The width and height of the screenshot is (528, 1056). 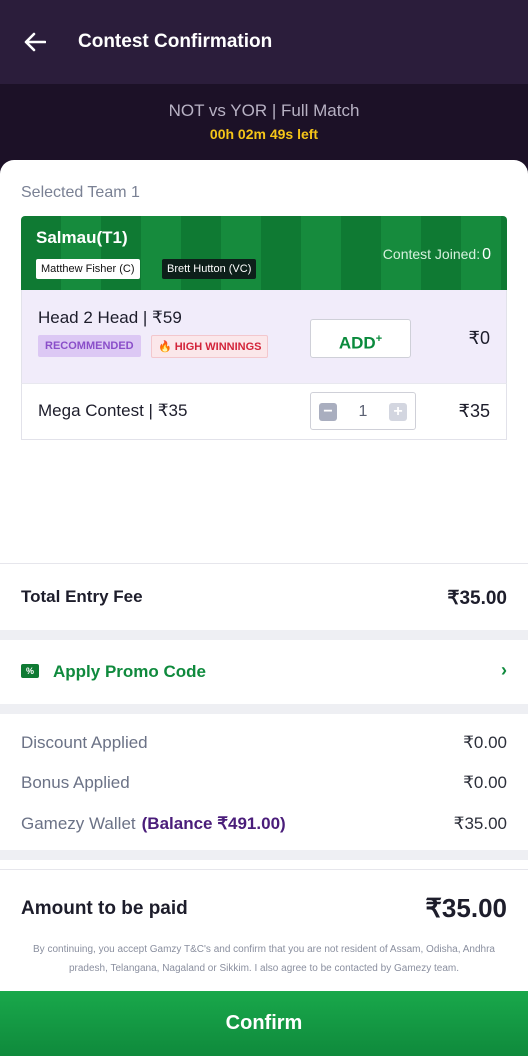 I want to click on wallet-line: Gamezy Wallet (Balance ₹491.00), so click(x=153, y=824).